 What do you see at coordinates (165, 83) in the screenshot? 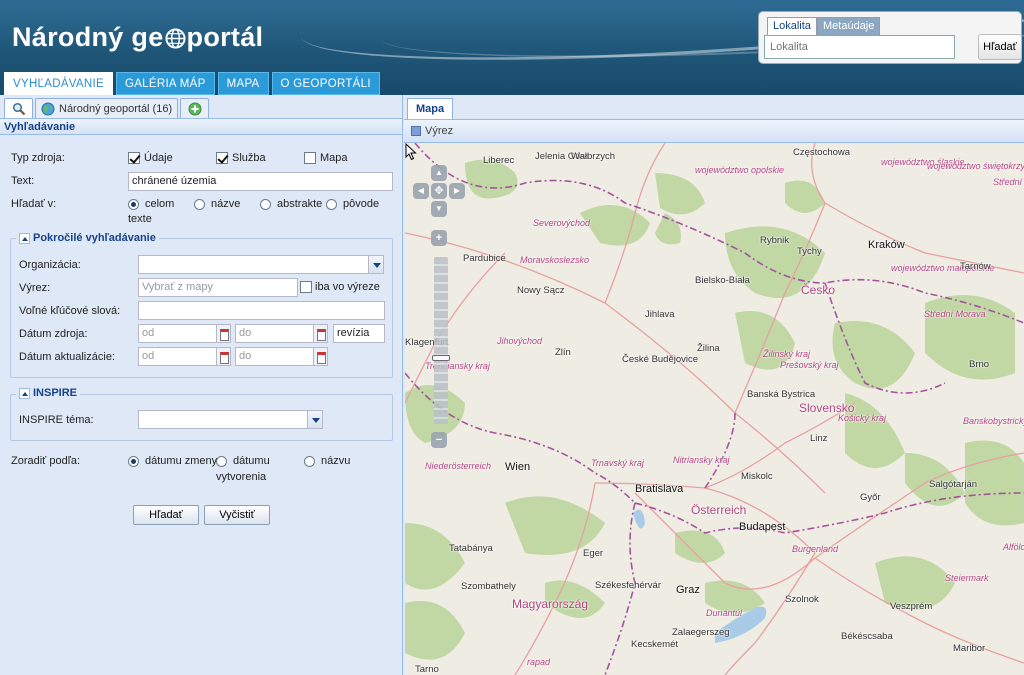
I see `nav-tab-map-gallery: GALÉRIA MÁP` at bounding box center [165, 83].